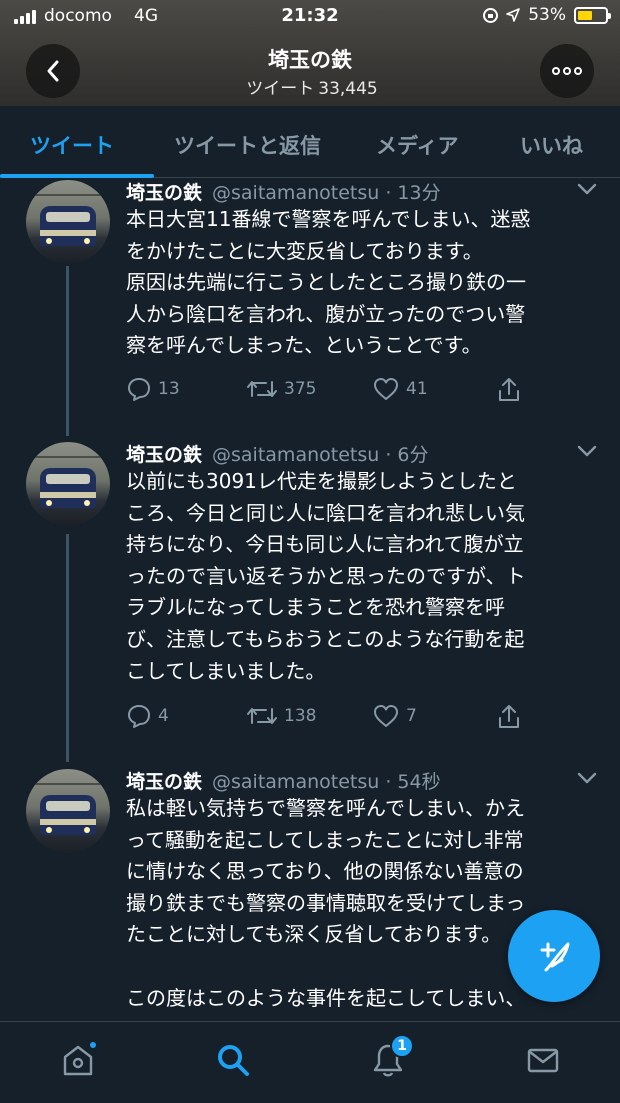 The height and width of the screenshot is (1103, 620). Describe the element at coordinates (341, 391) in the screenshot. I see `tweet-actions: 13 375 41` at that location.